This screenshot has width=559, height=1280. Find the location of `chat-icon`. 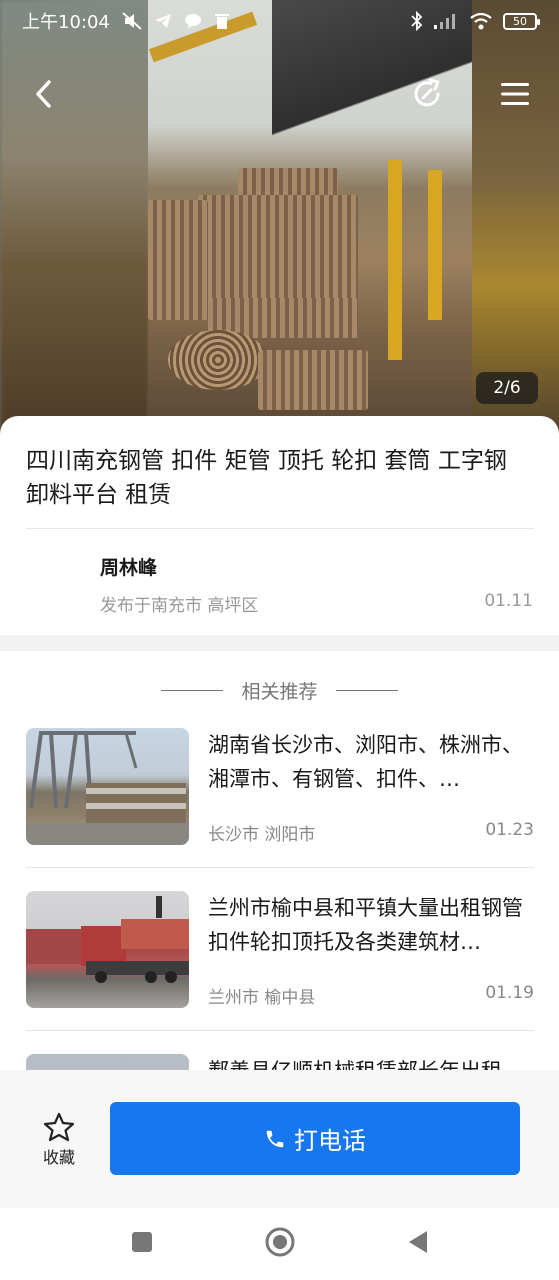

chat-icon is located at coordinates (192, 21).